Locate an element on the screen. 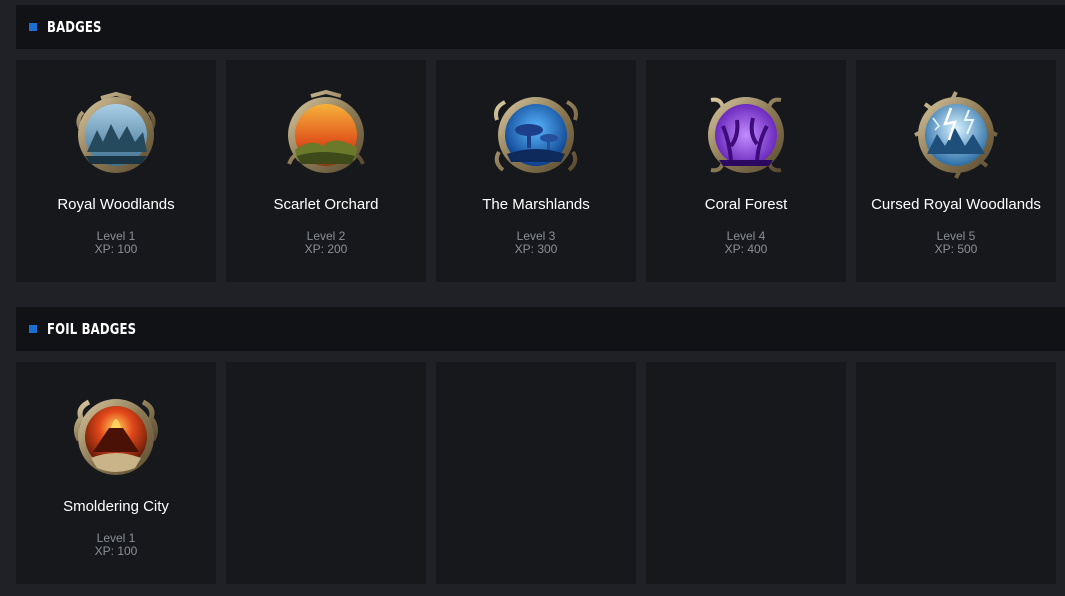 The width and height of the screenshot is (1065, 596). badge-card: Smoldering City Level 1 XP: 100 is located at coordinates (116, 473).